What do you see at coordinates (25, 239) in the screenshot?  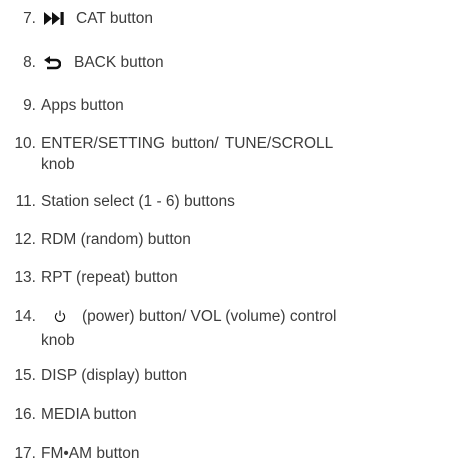 I see `item-number: 12.` at bounding box center [25, 239].